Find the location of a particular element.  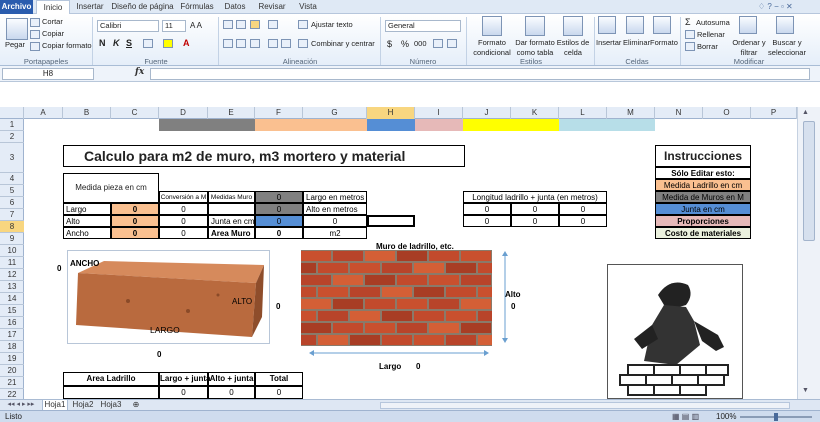

borders-icon is located at coordinates (148, 43).